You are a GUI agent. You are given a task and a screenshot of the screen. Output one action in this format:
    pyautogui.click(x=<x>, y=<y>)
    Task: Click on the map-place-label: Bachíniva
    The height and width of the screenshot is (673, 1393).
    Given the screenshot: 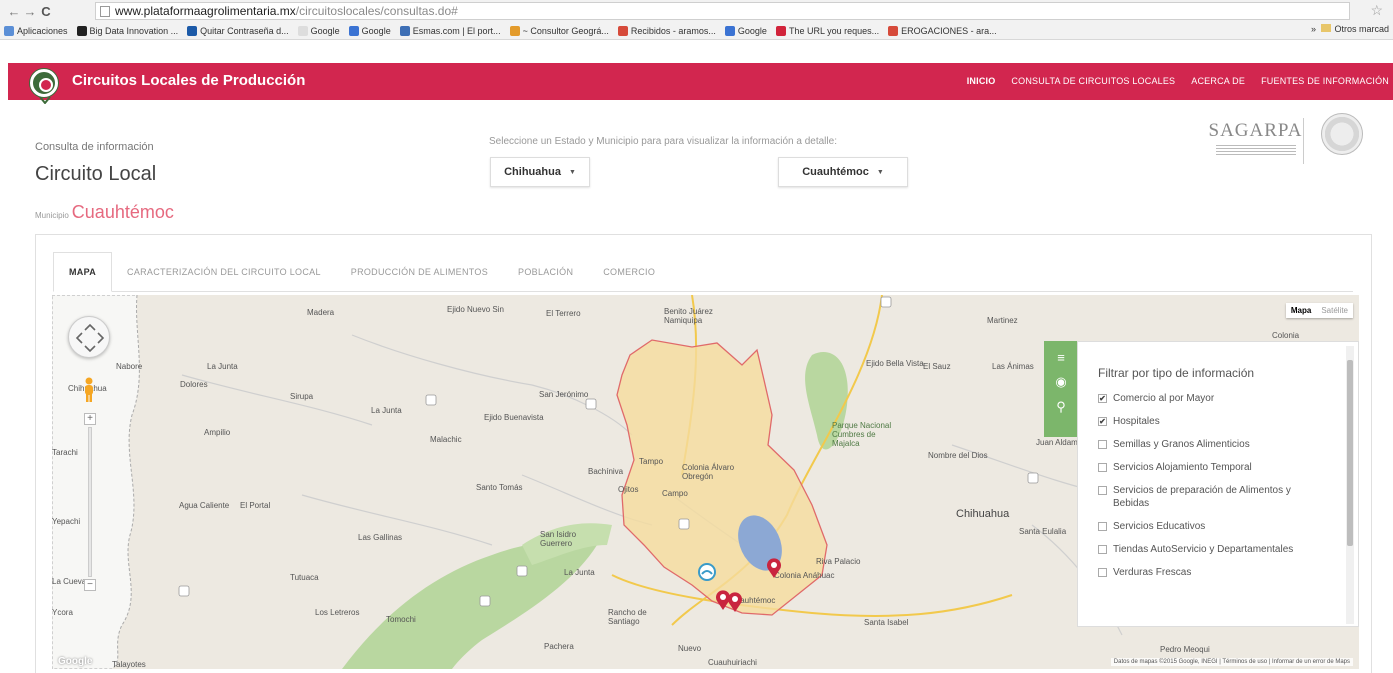 What is the action you would take?
    pyautogui.click(x=606, y=471)
    